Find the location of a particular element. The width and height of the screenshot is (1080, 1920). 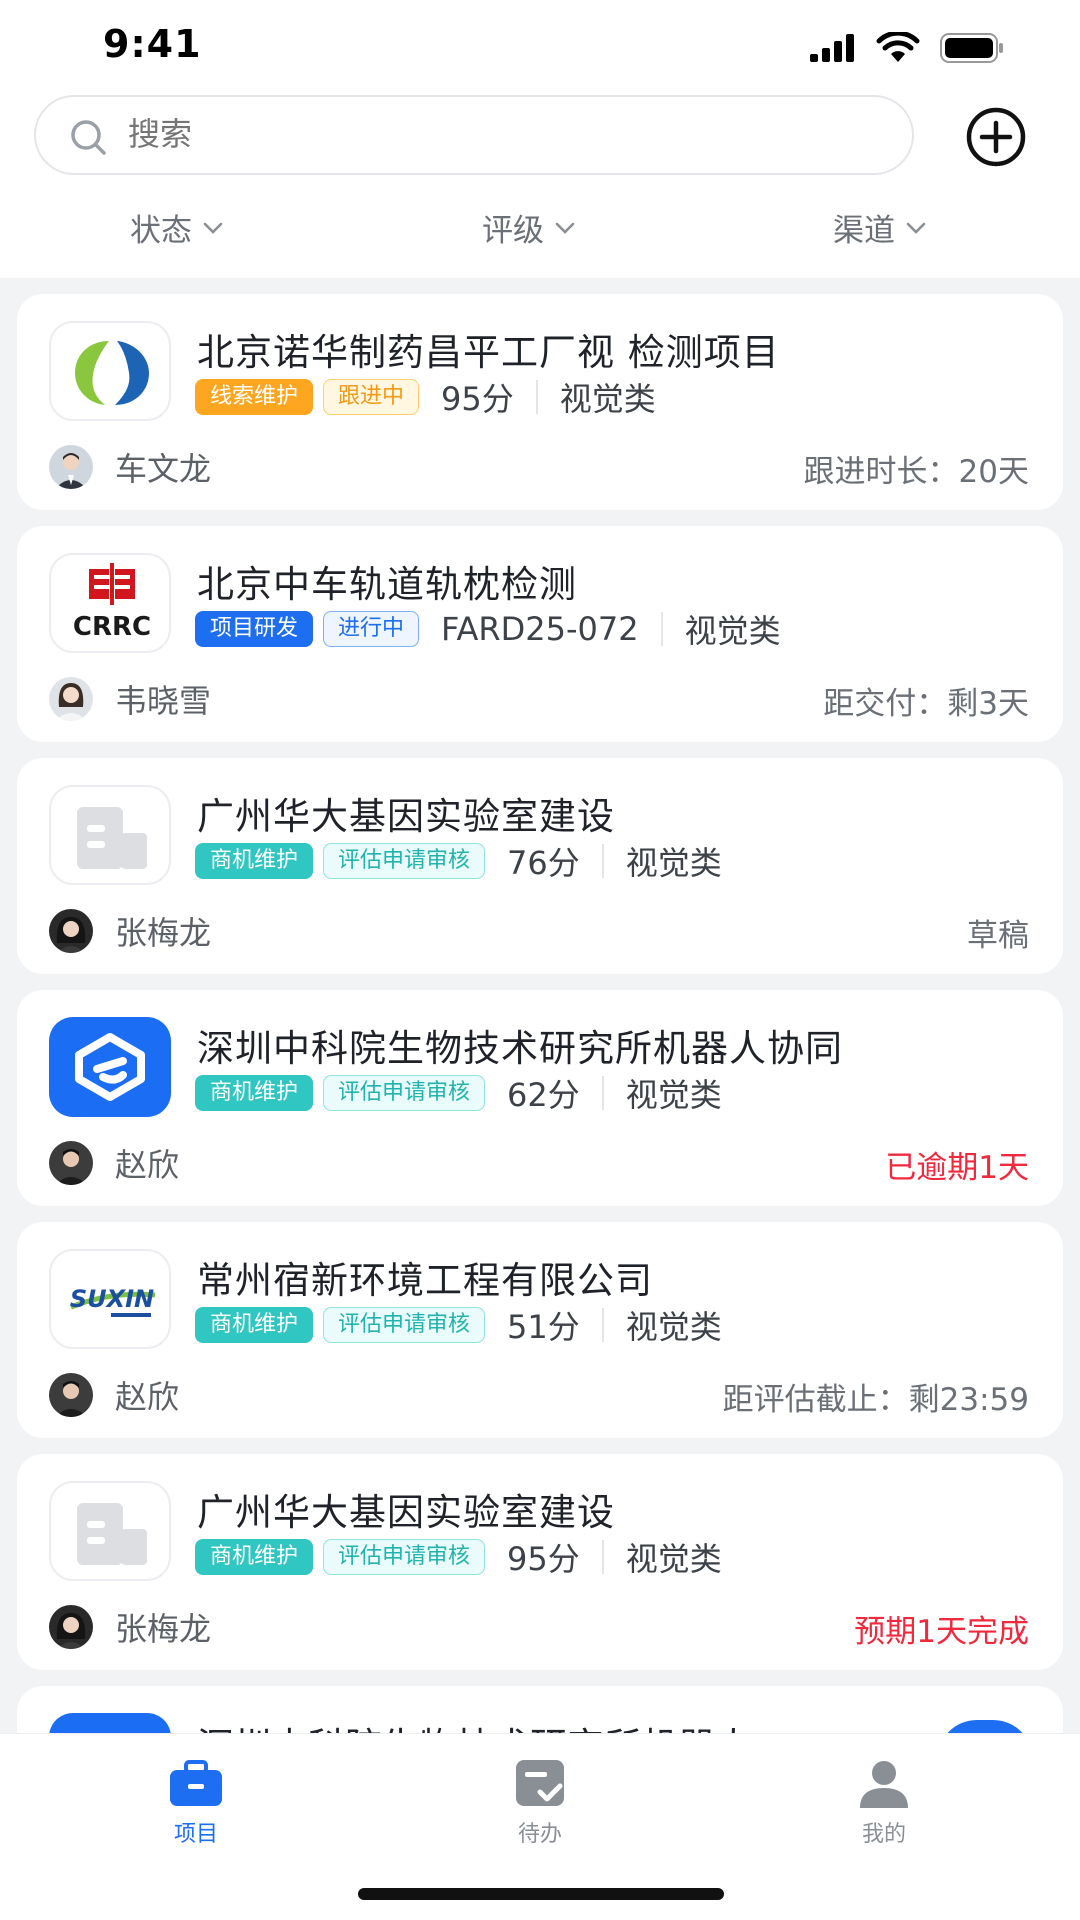

signal-icon is located at coordinates (832, 48).